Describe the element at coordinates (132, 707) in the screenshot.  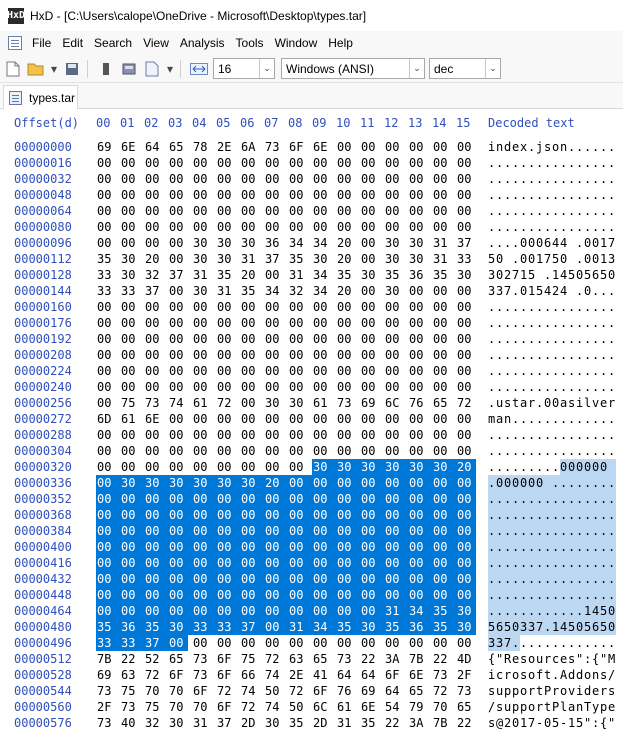
I see `hex-byte: 73` at that location.